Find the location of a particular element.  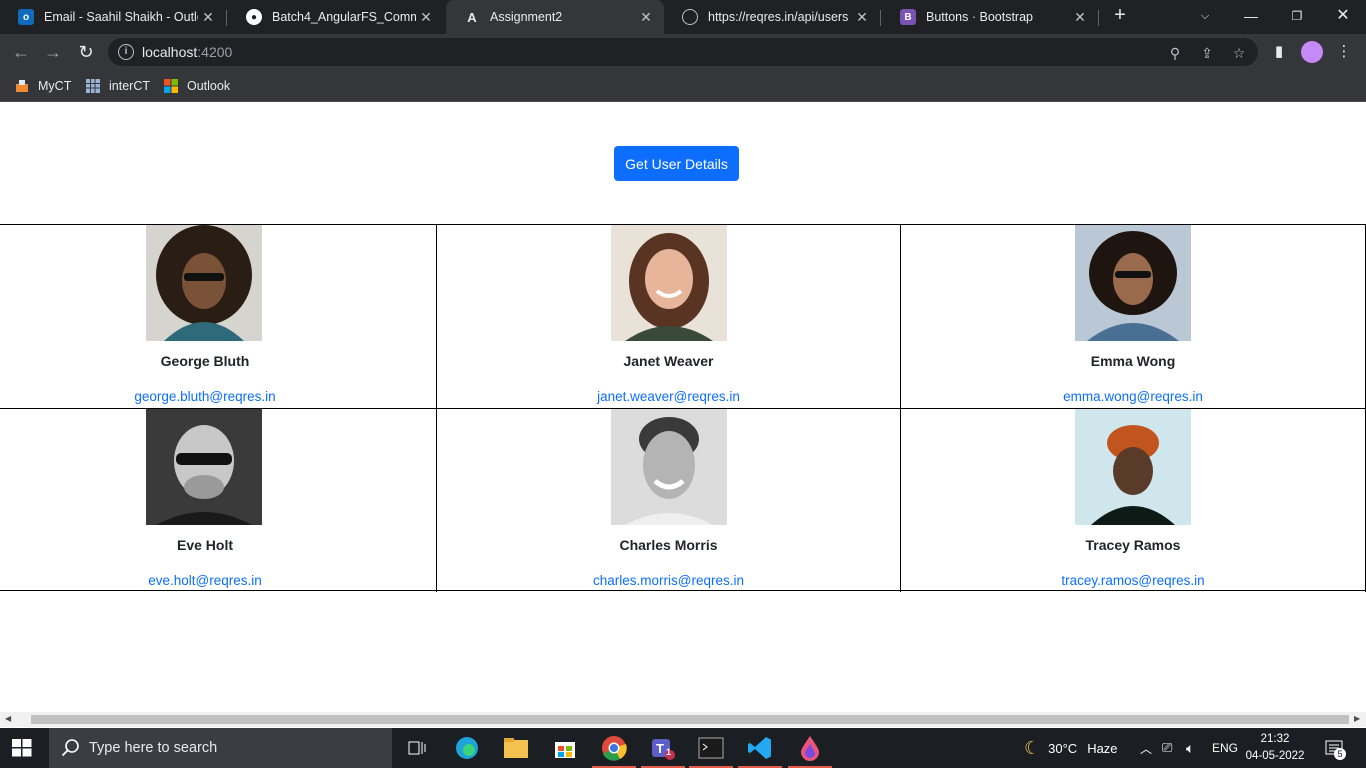

teams-icon: T 1 is located at coordinates (663, 751).